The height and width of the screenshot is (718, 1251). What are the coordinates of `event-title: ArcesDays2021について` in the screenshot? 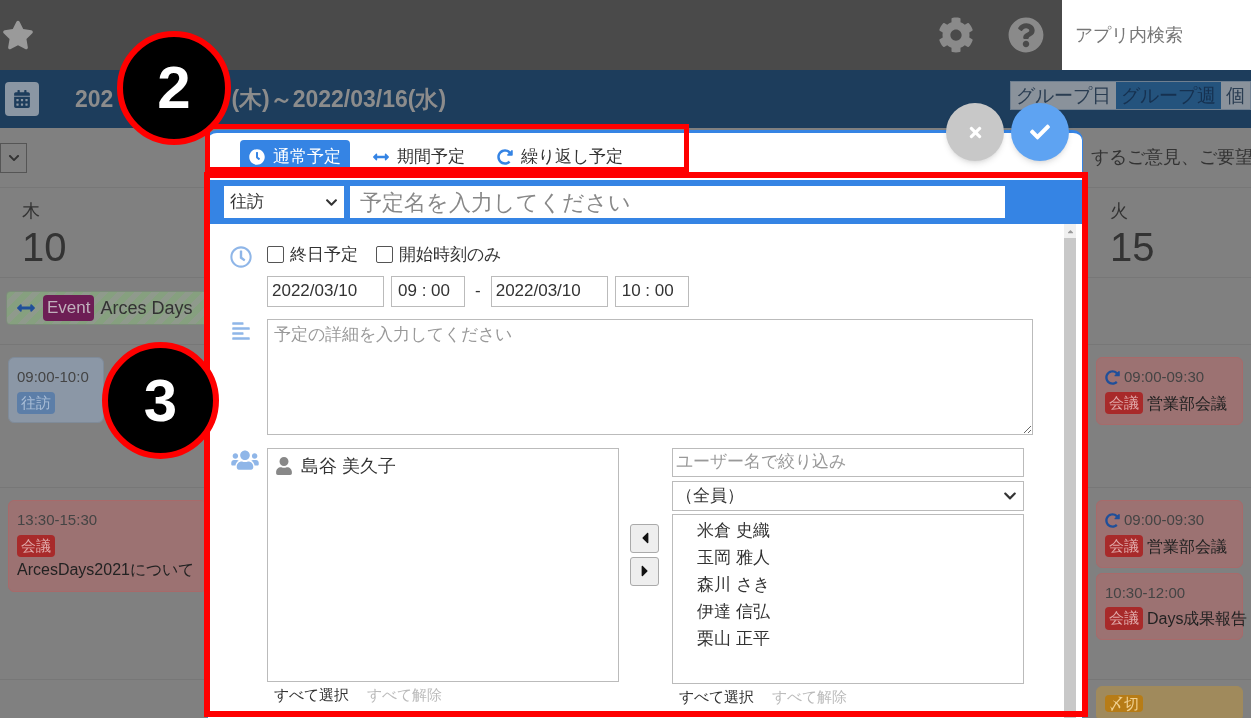 It's located at (106, 570).